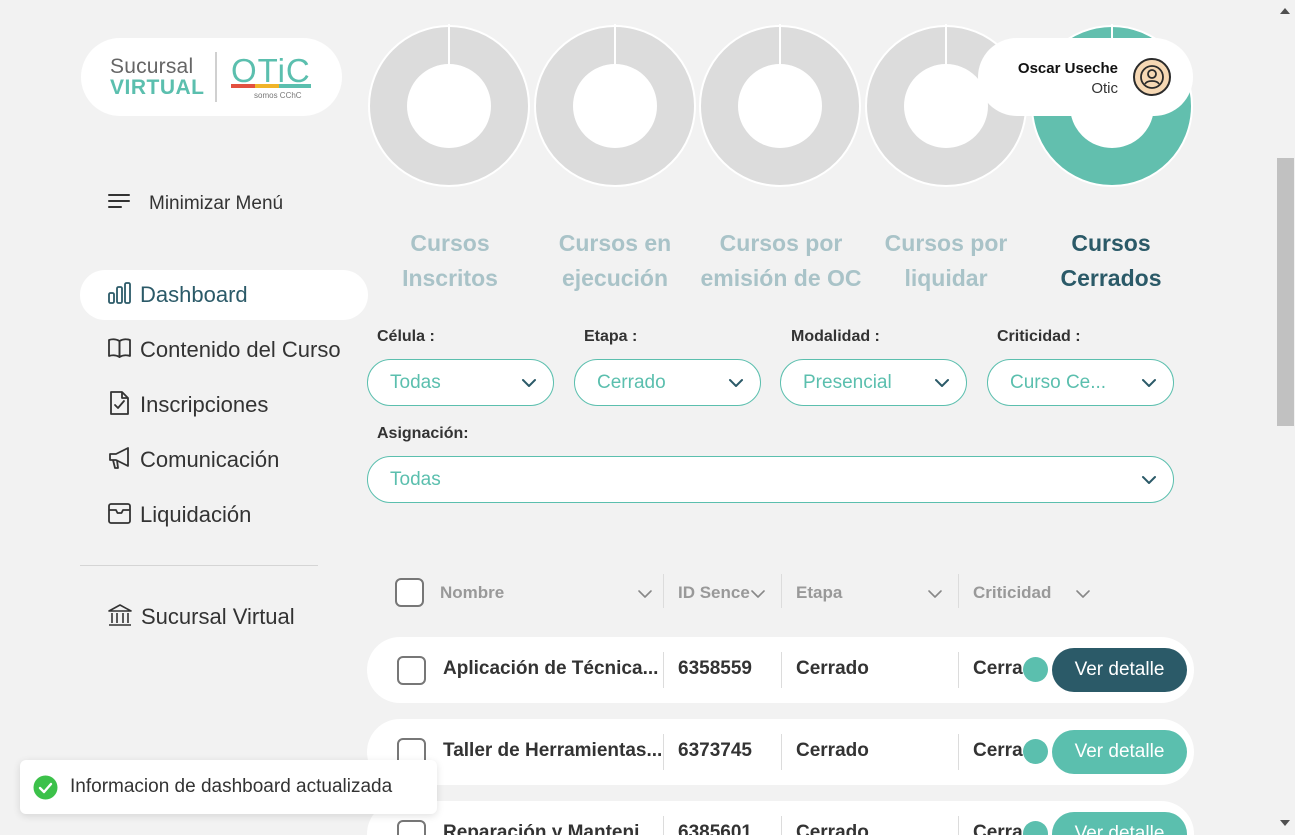 Image resolution: width=1295 pixels, height=835 pixels. Describe the element at coordinates (194, 294) in the screenshot. I see `sidebar-item-label: Dashboard` at that location.